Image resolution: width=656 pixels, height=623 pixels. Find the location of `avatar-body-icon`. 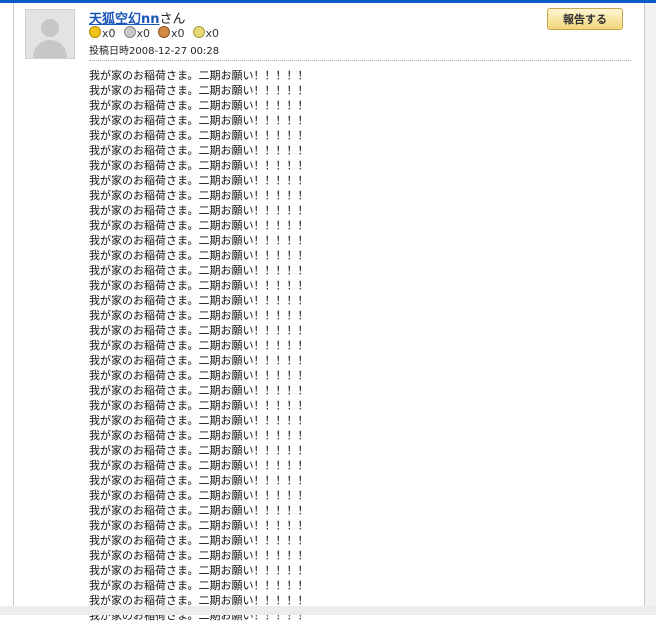

avatar-body-icon is located at coordinates (50, 49).